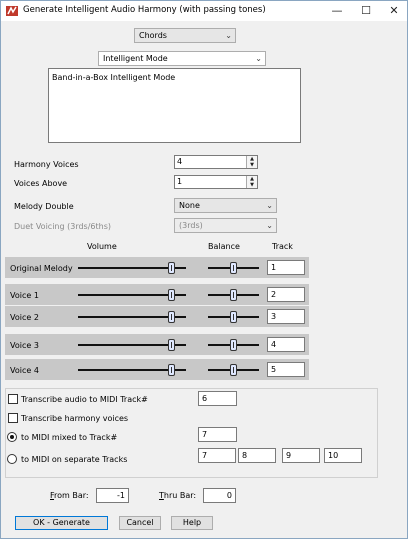 This screenshot has width=408, height=539. Describe the element at coordinates (12, 437) in the screenshot. I see `midi-mixed-radio` at that location.